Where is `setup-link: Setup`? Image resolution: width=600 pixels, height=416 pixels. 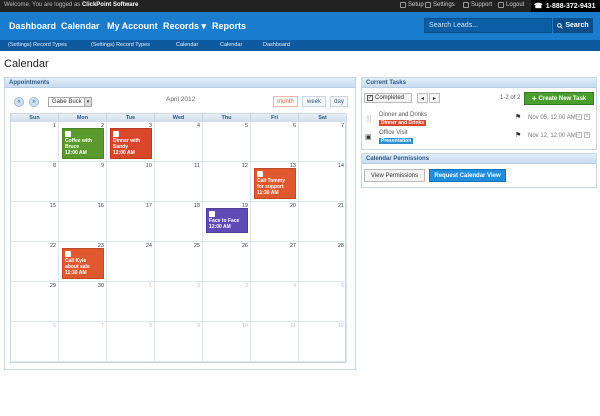 setup-link: Setup is located at coordinates (412, 5).